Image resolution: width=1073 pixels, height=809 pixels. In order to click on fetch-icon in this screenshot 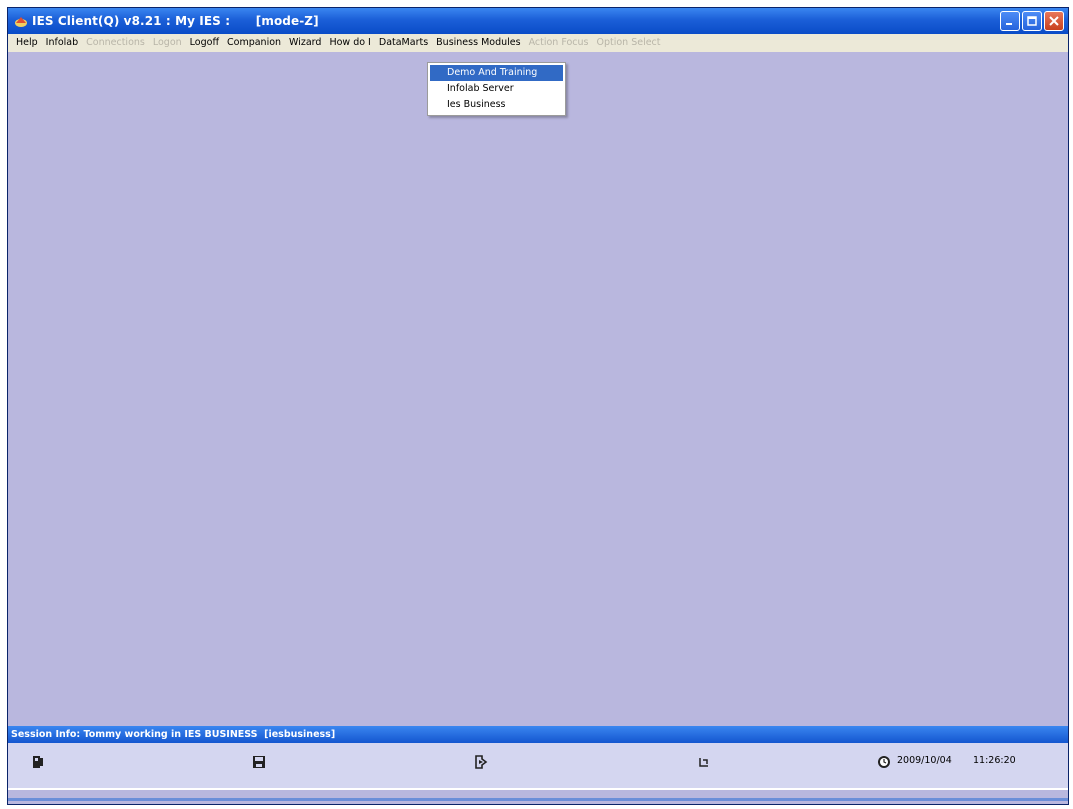, I will do `click(704, 762)`.